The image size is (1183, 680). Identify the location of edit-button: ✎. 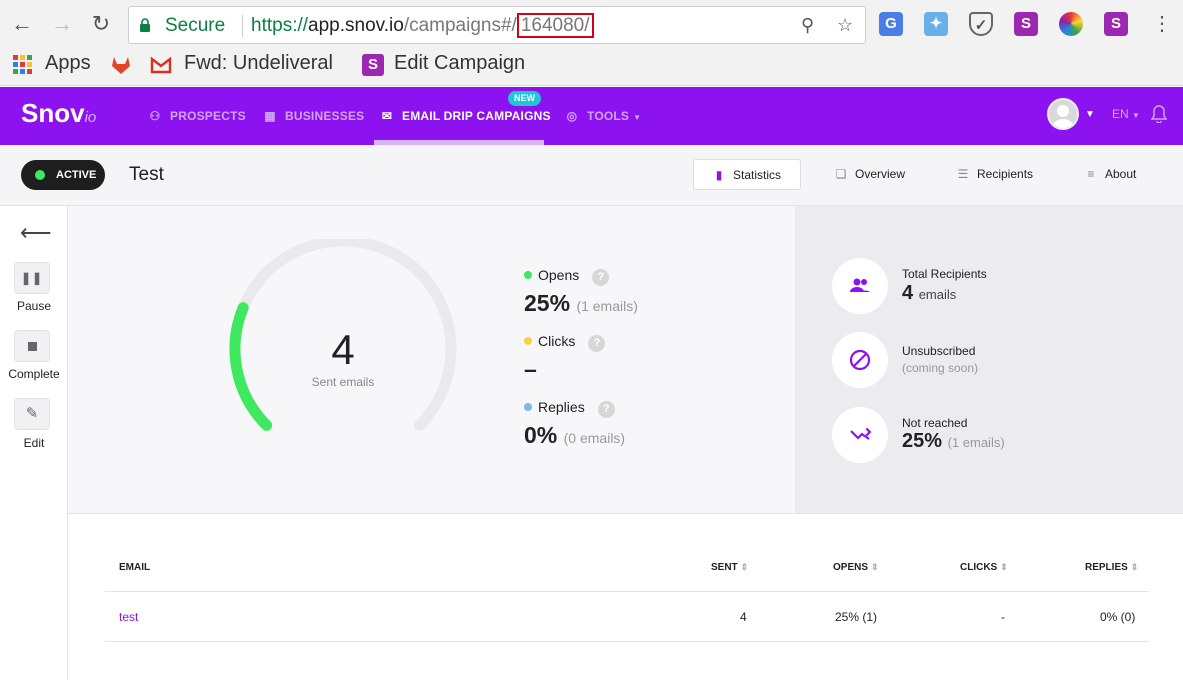
(32, 414).